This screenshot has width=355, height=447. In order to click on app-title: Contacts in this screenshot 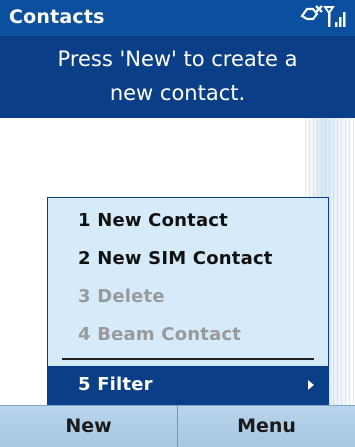, I will do `click(57, 17)`.